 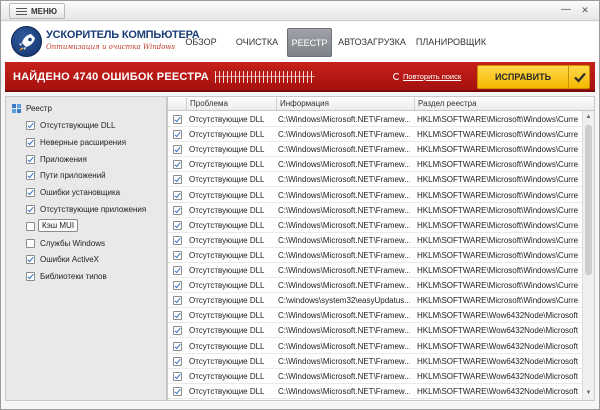 I want to click on scroll-down-icon: ▼, so click(x=588, y=393).